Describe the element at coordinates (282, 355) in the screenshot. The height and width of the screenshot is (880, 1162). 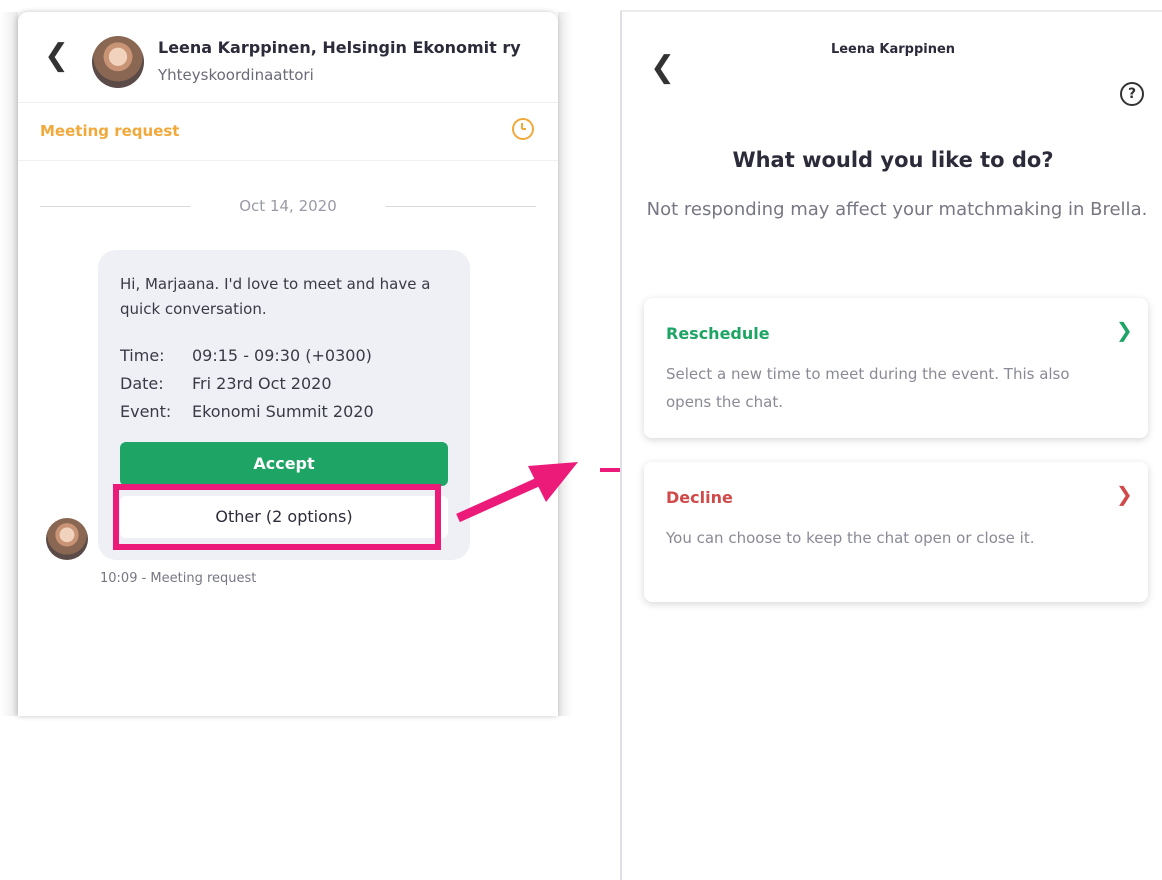
I see `detail-value: 09:15 - 09:30 (+0300)` at that location.